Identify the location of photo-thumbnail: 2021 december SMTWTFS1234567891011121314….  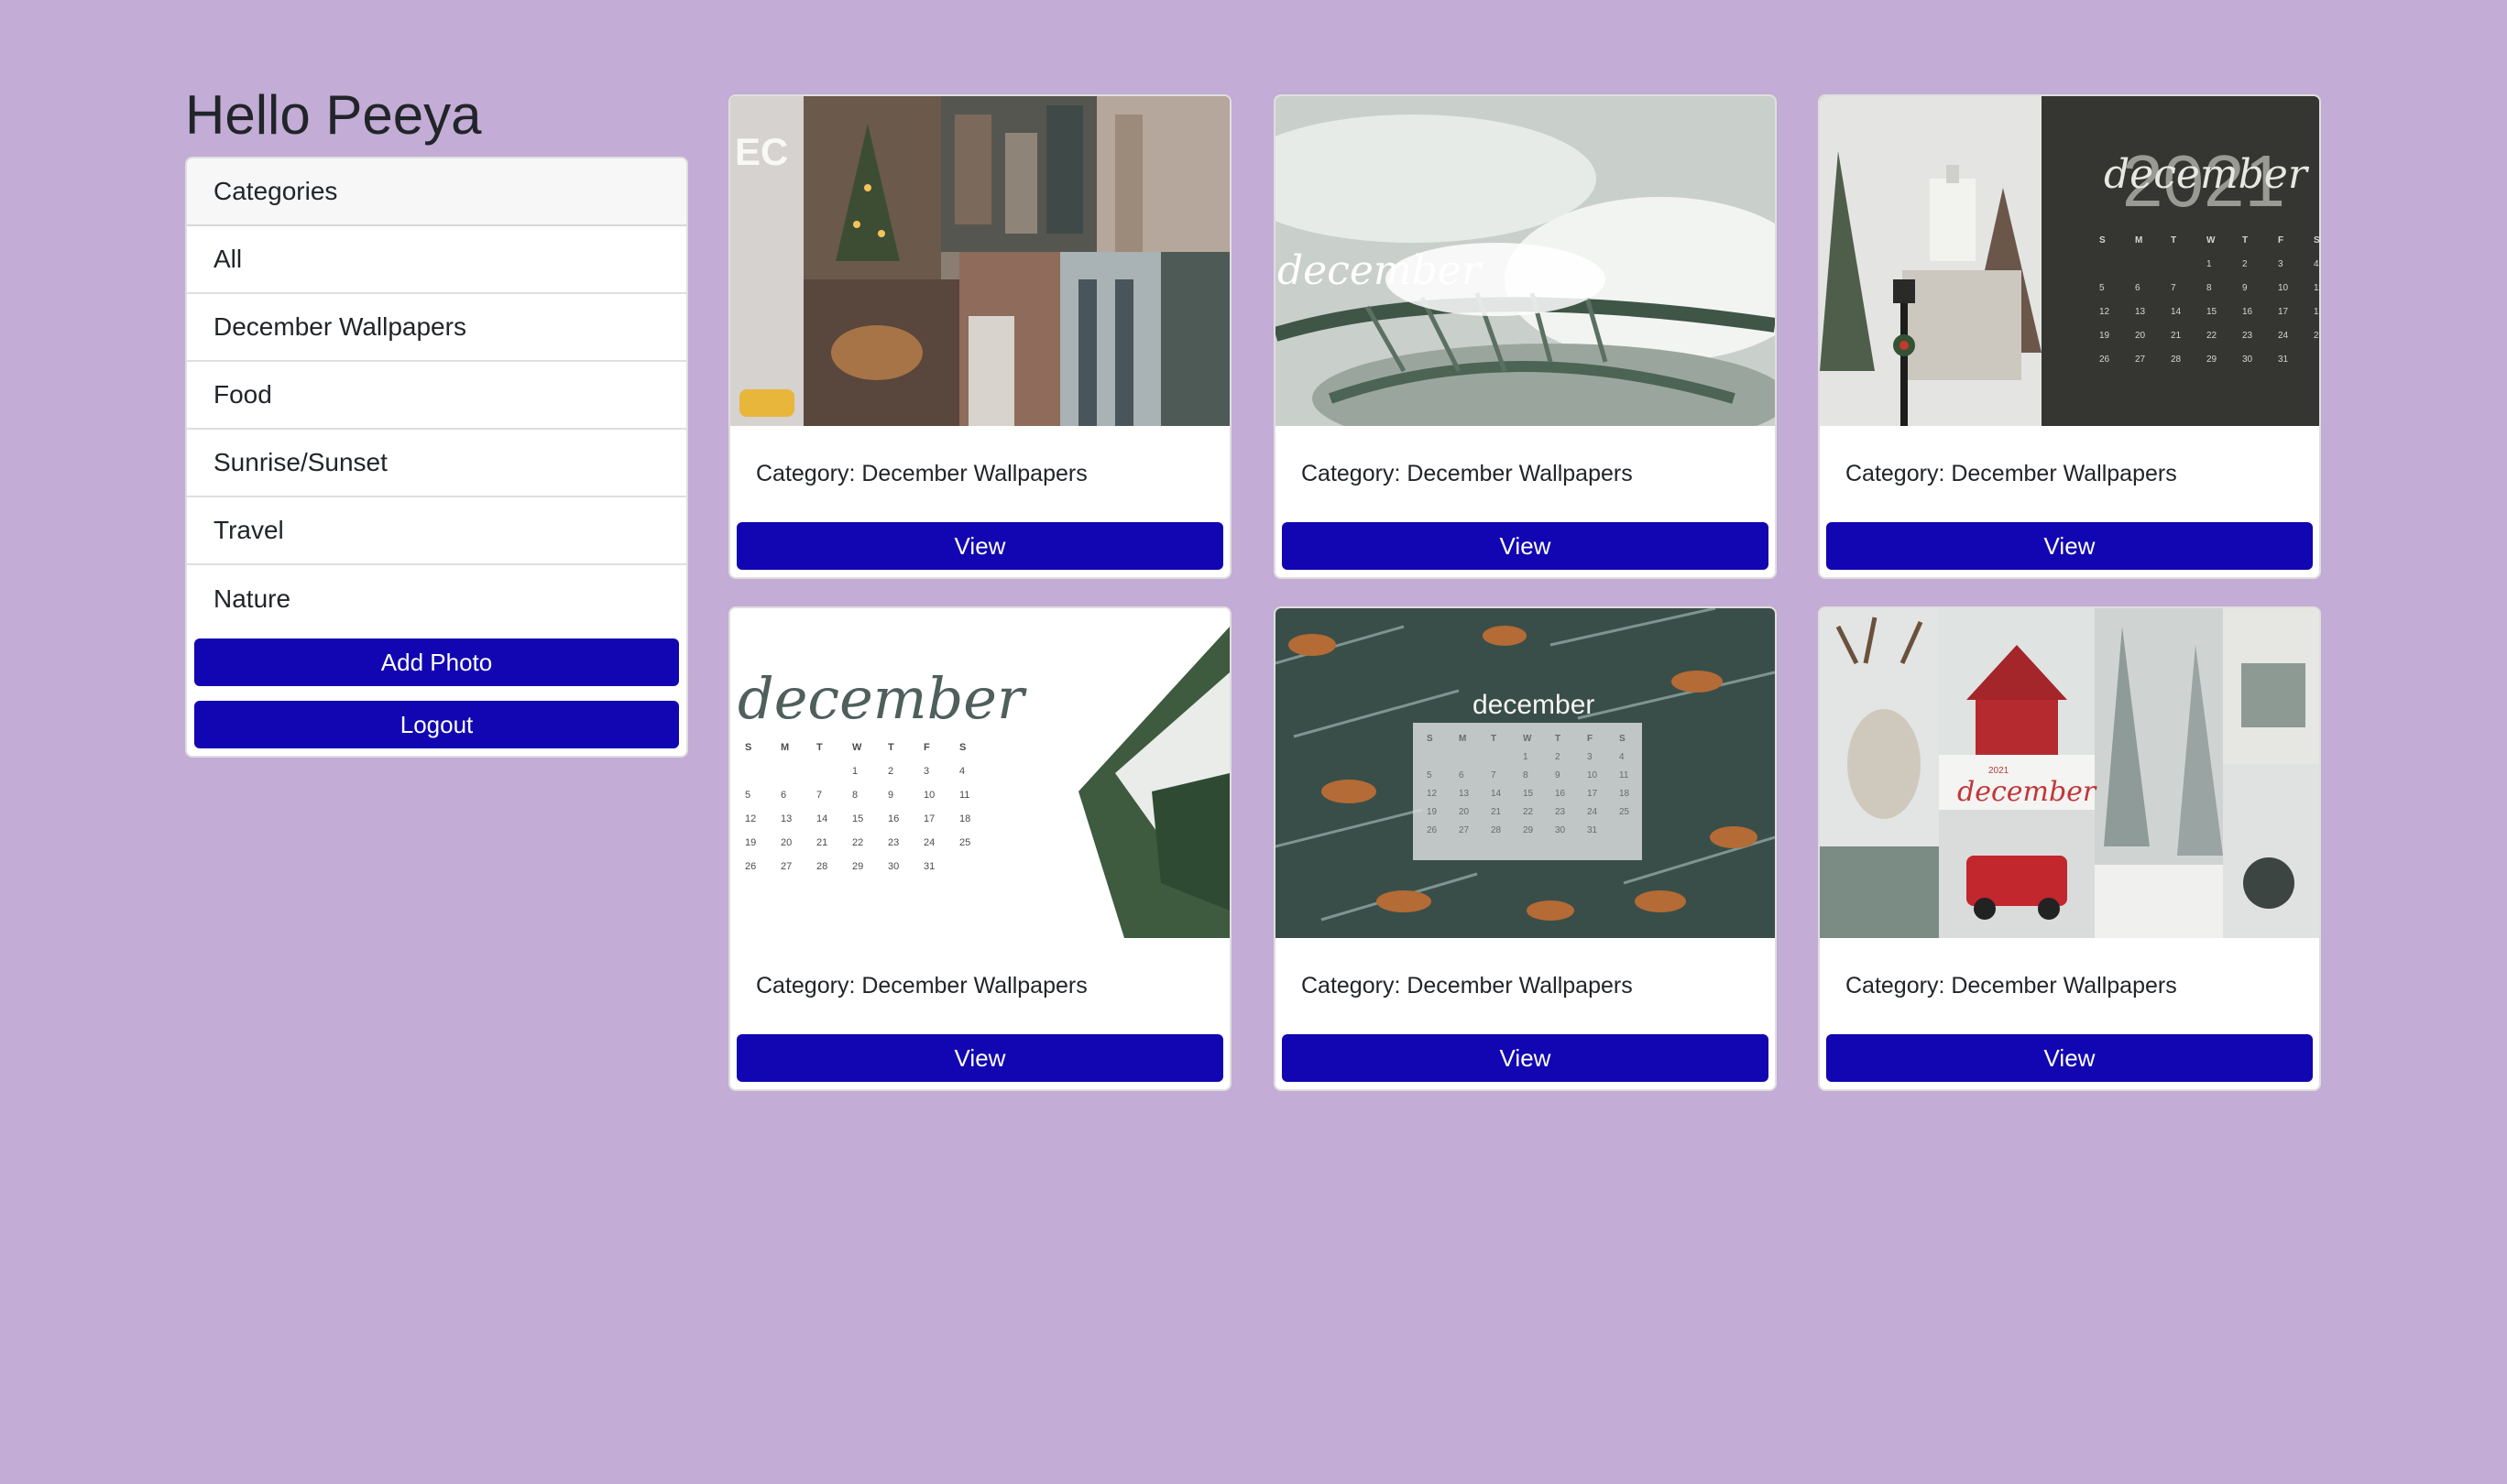
(2069, 261).